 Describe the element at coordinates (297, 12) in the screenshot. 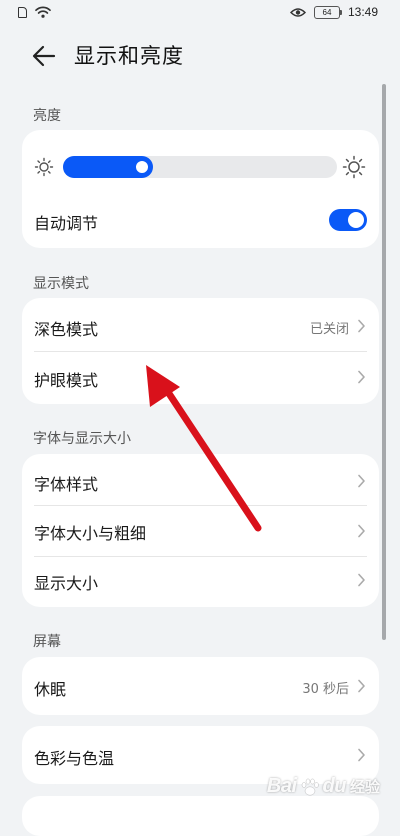

I see `eye-comfort-icon` at that location.